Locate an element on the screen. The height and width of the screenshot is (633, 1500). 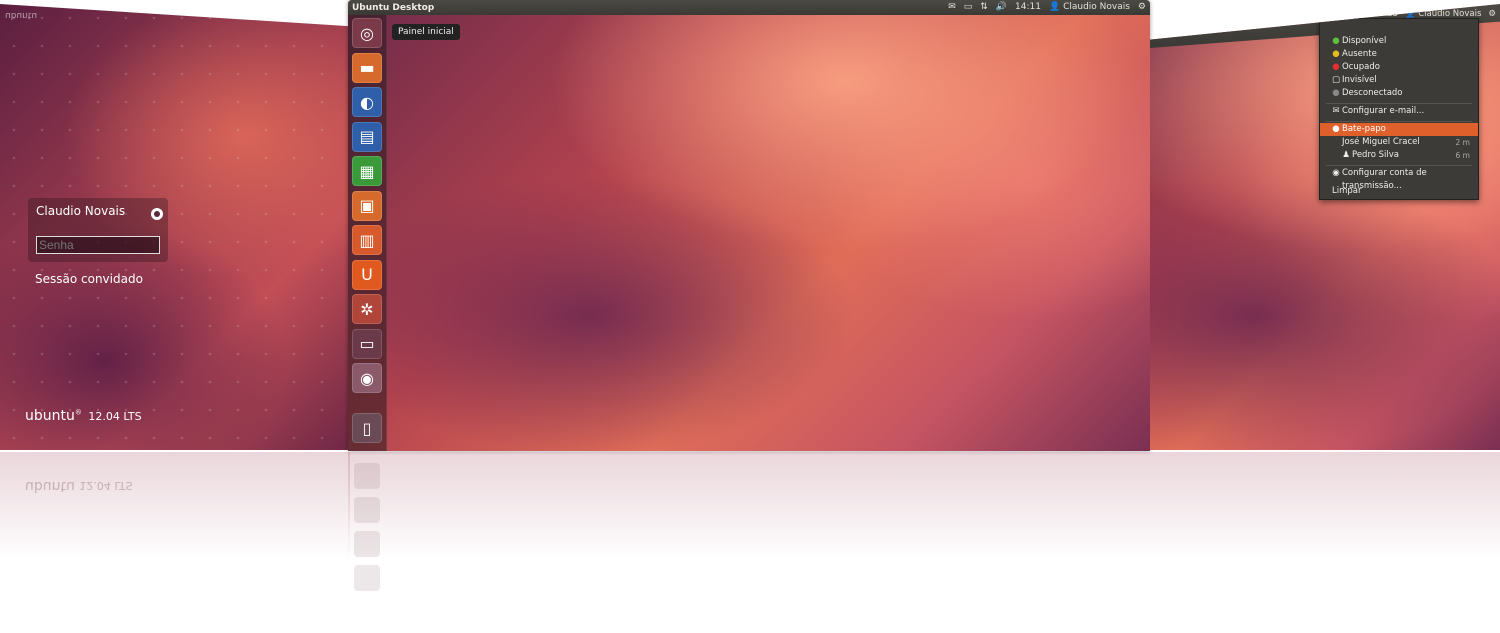
offline-icon: ● is located at coordinates (1336, 93).